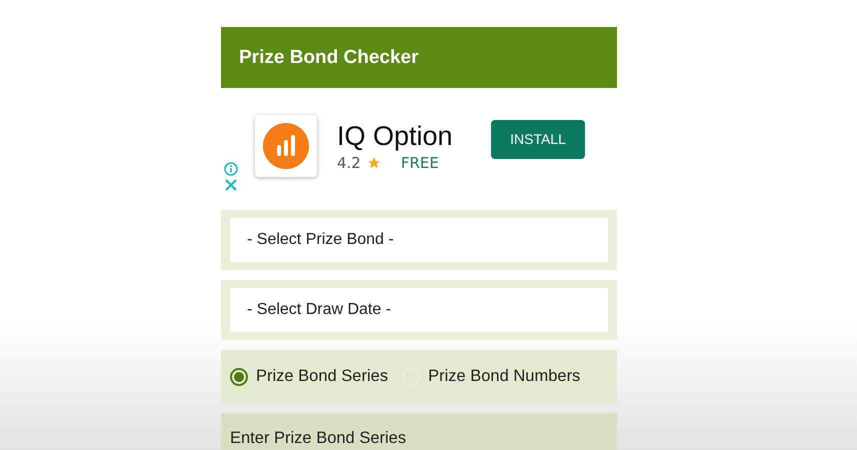  Describe the element at coordinates (349, 163) in the screenshot. I see `rating: 4.2` at that location.